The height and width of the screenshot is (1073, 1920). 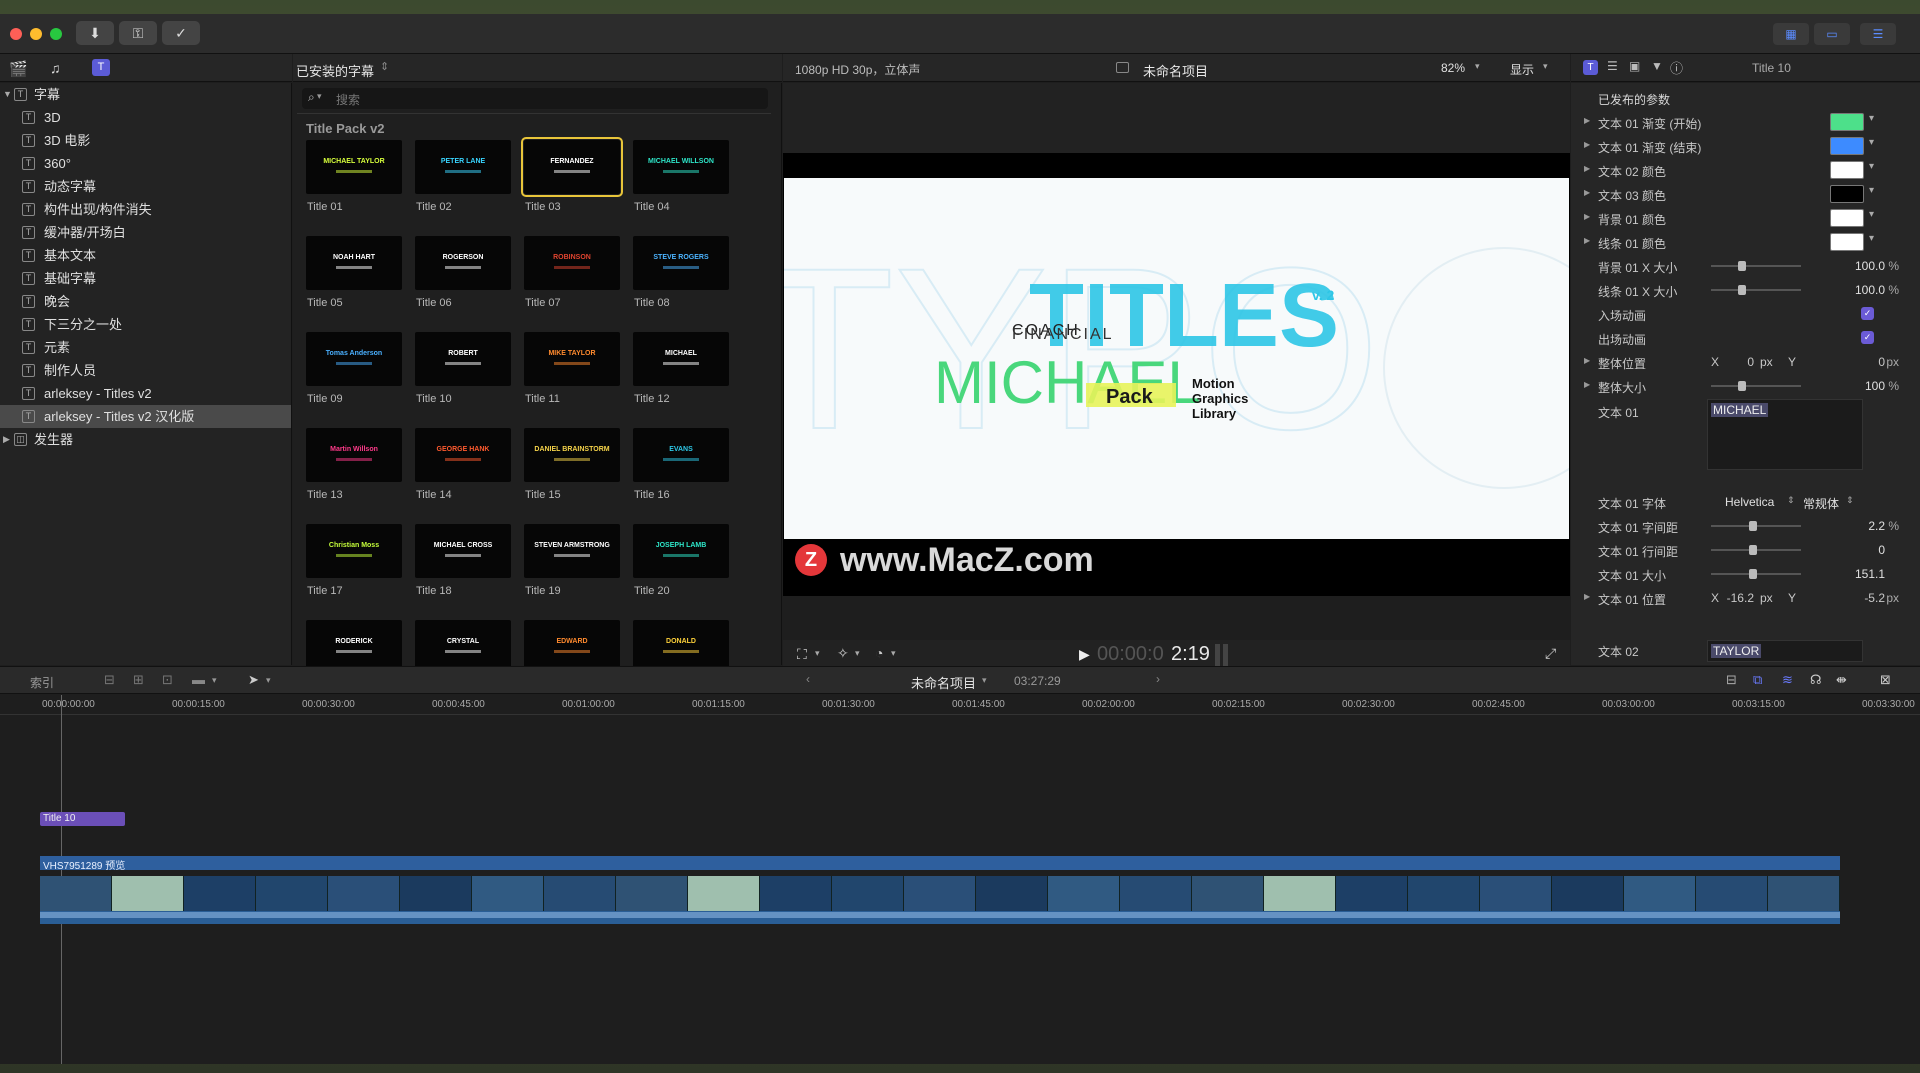 What do you see at coordinates (574, 272) in the screenshot?
I see `title-thumbnail-cell: ROBINSON Title 07` at bounding box center [574, 272].